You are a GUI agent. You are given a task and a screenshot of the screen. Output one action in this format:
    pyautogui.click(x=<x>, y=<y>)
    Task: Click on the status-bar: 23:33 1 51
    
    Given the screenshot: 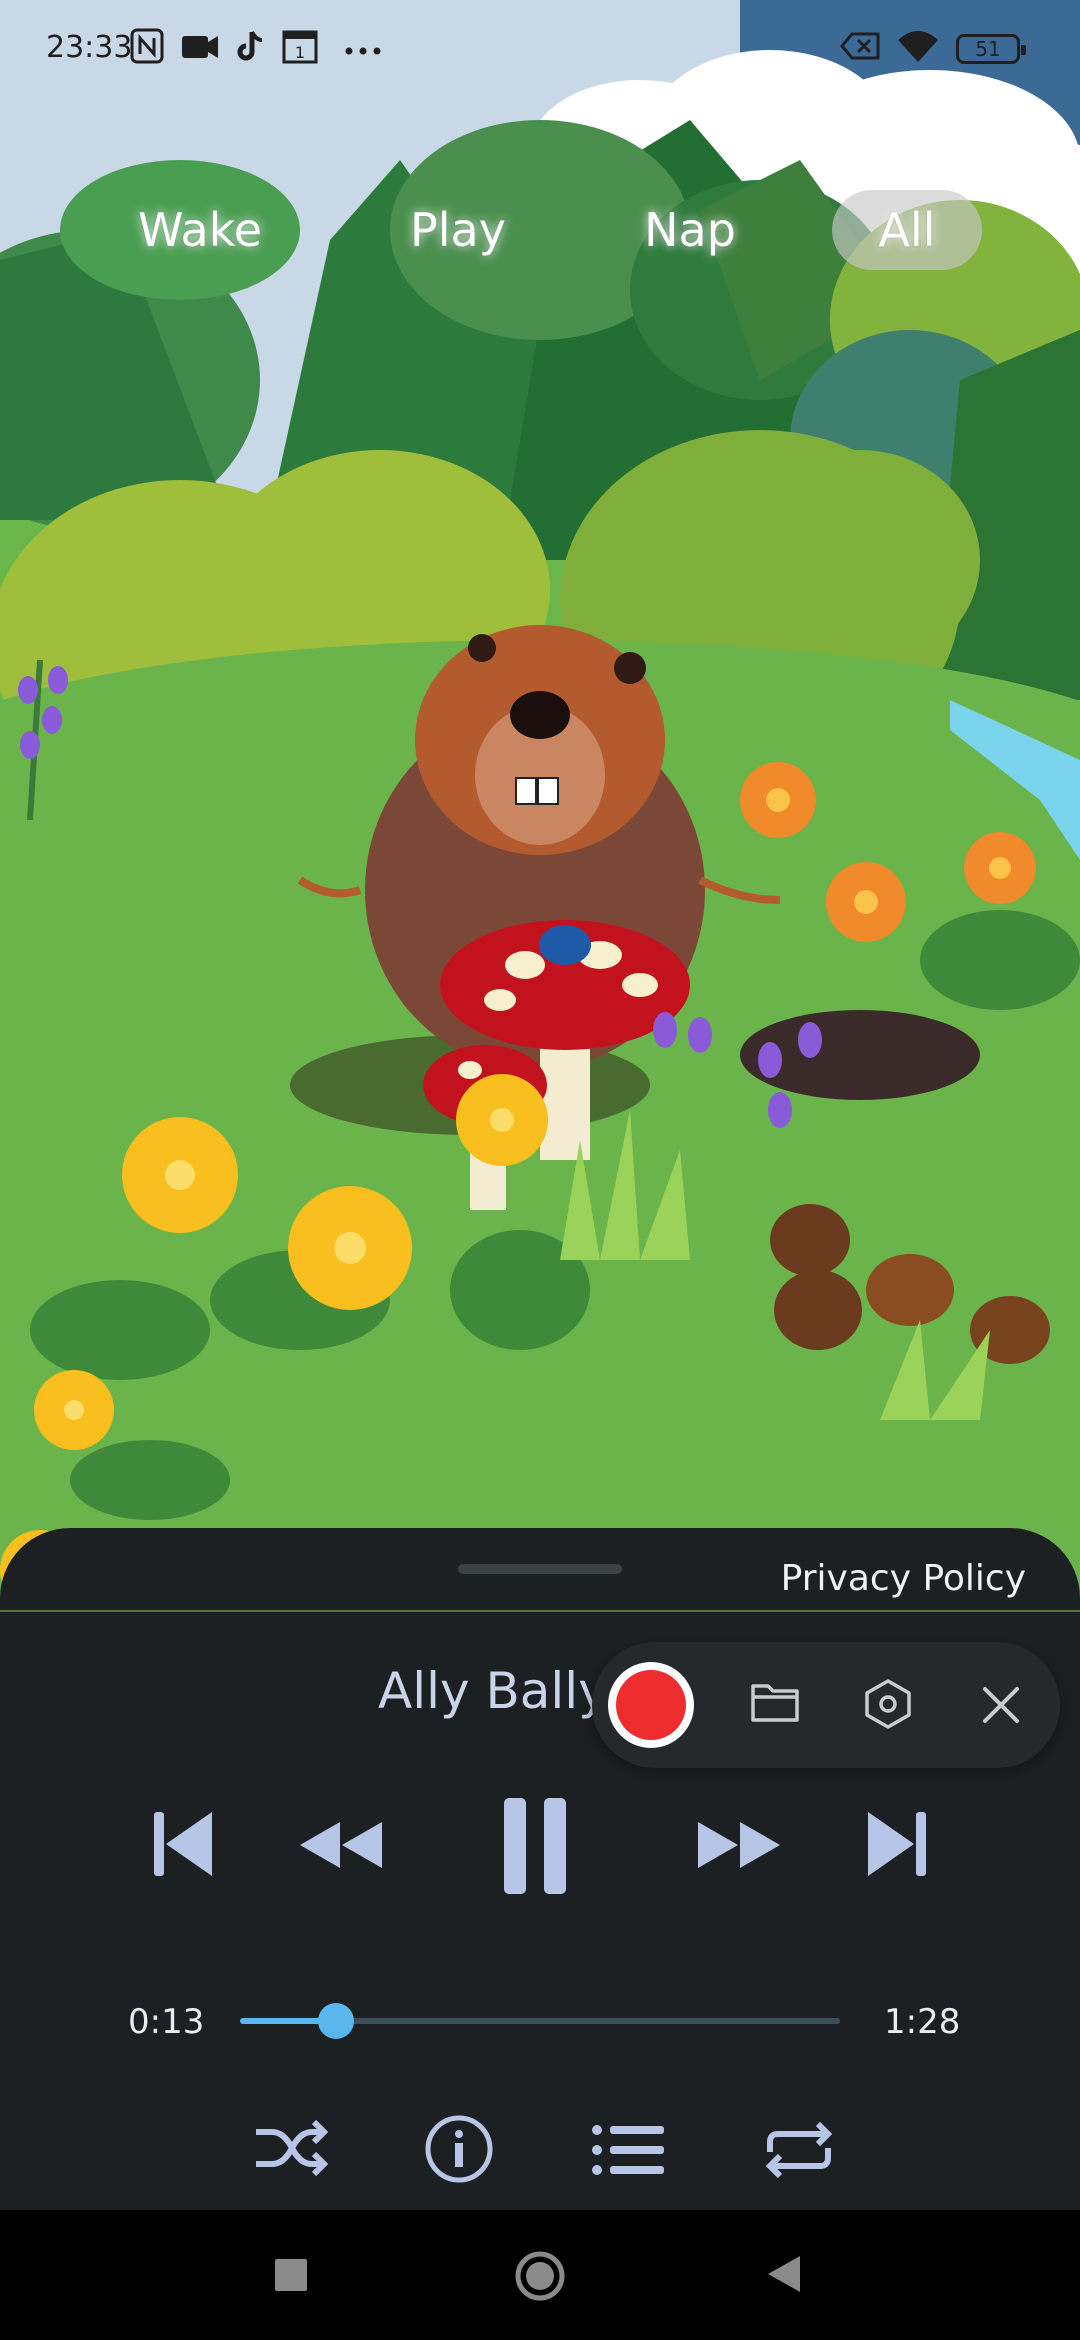 What is the action you would take?
    pyautogui.click(x=540, y=50)
    